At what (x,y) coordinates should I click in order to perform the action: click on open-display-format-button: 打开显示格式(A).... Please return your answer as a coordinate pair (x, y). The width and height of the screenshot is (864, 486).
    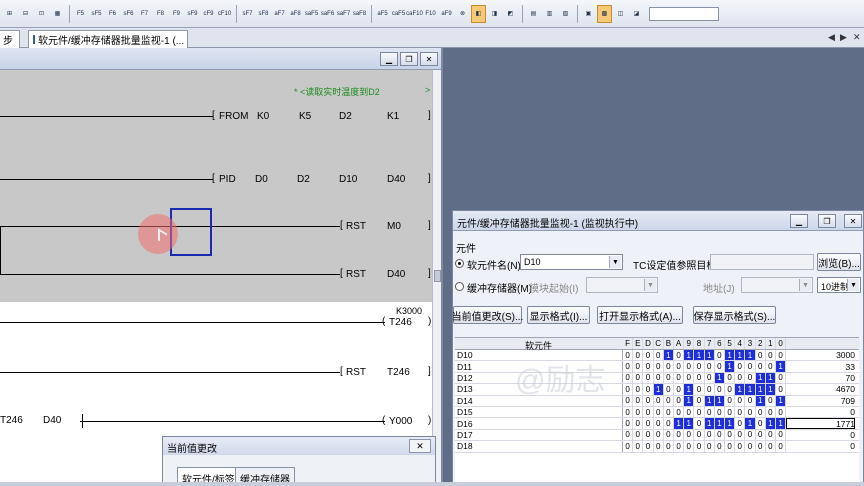
    Looking at the image, I should click on (640, 315).